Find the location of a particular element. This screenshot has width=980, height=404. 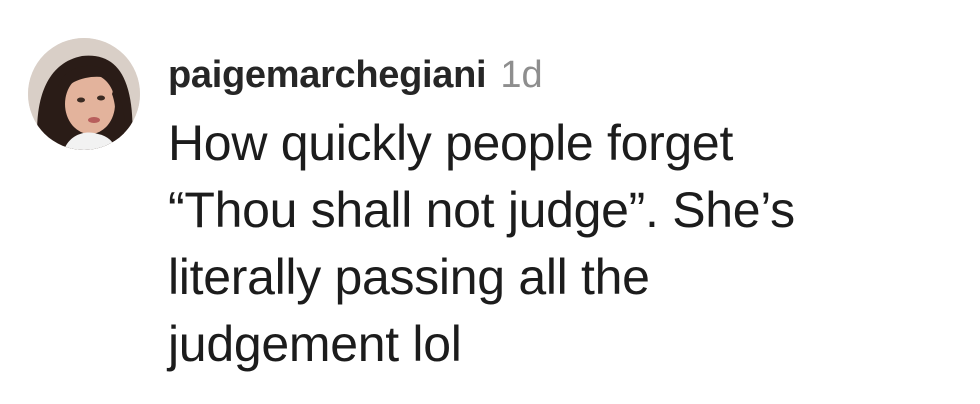

avatar is located at coordinates (84, 94).